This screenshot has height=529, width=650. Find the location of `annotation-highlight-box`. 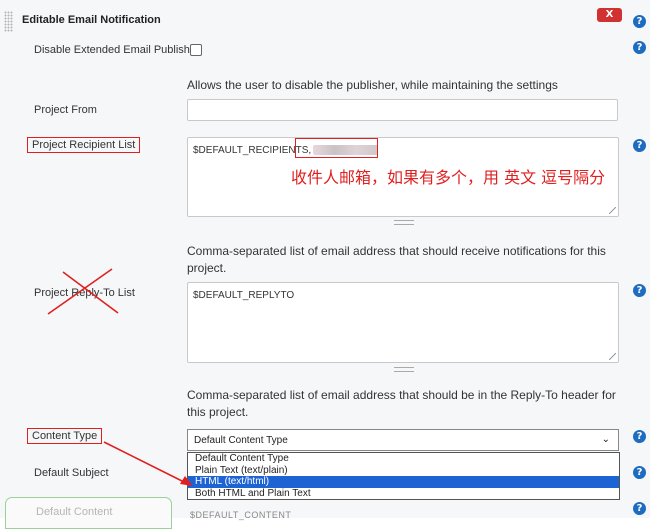

annotation-highlight-box is located at coordinates (336, 148).